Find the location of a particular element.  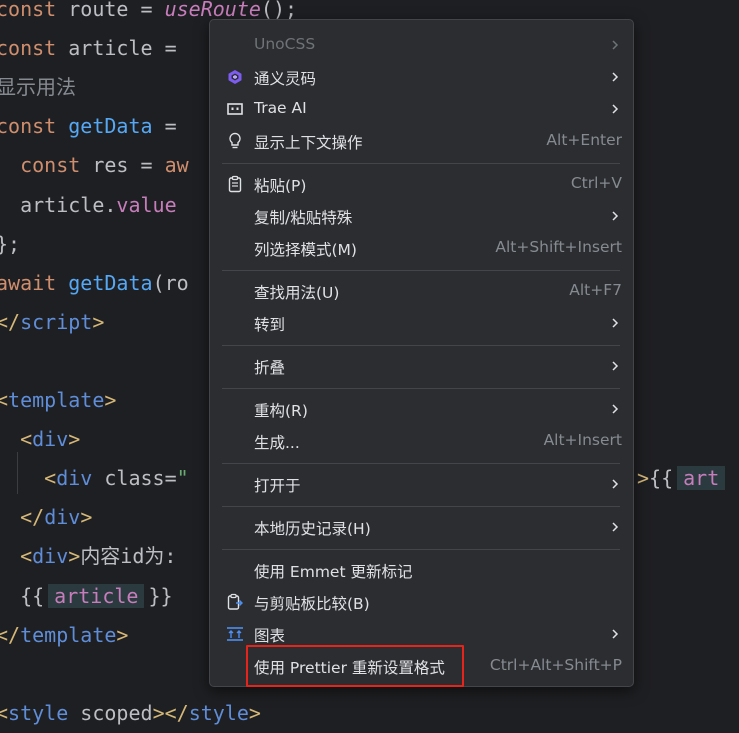

code-token: }} is located at coordinates (160, 595).